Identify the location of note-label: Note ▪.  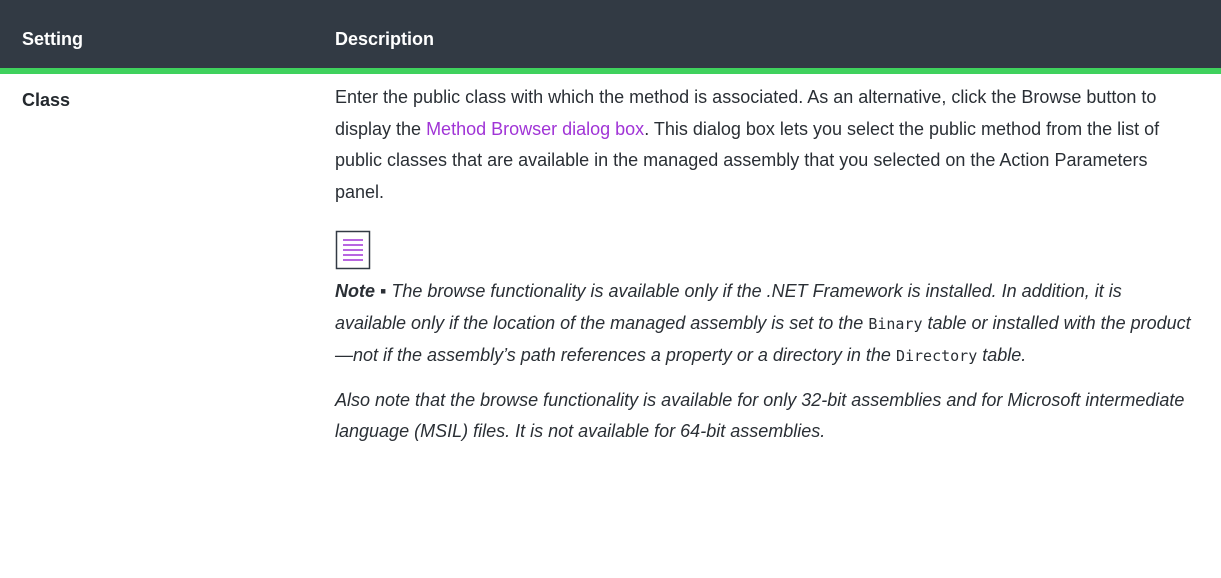
(361, 291).